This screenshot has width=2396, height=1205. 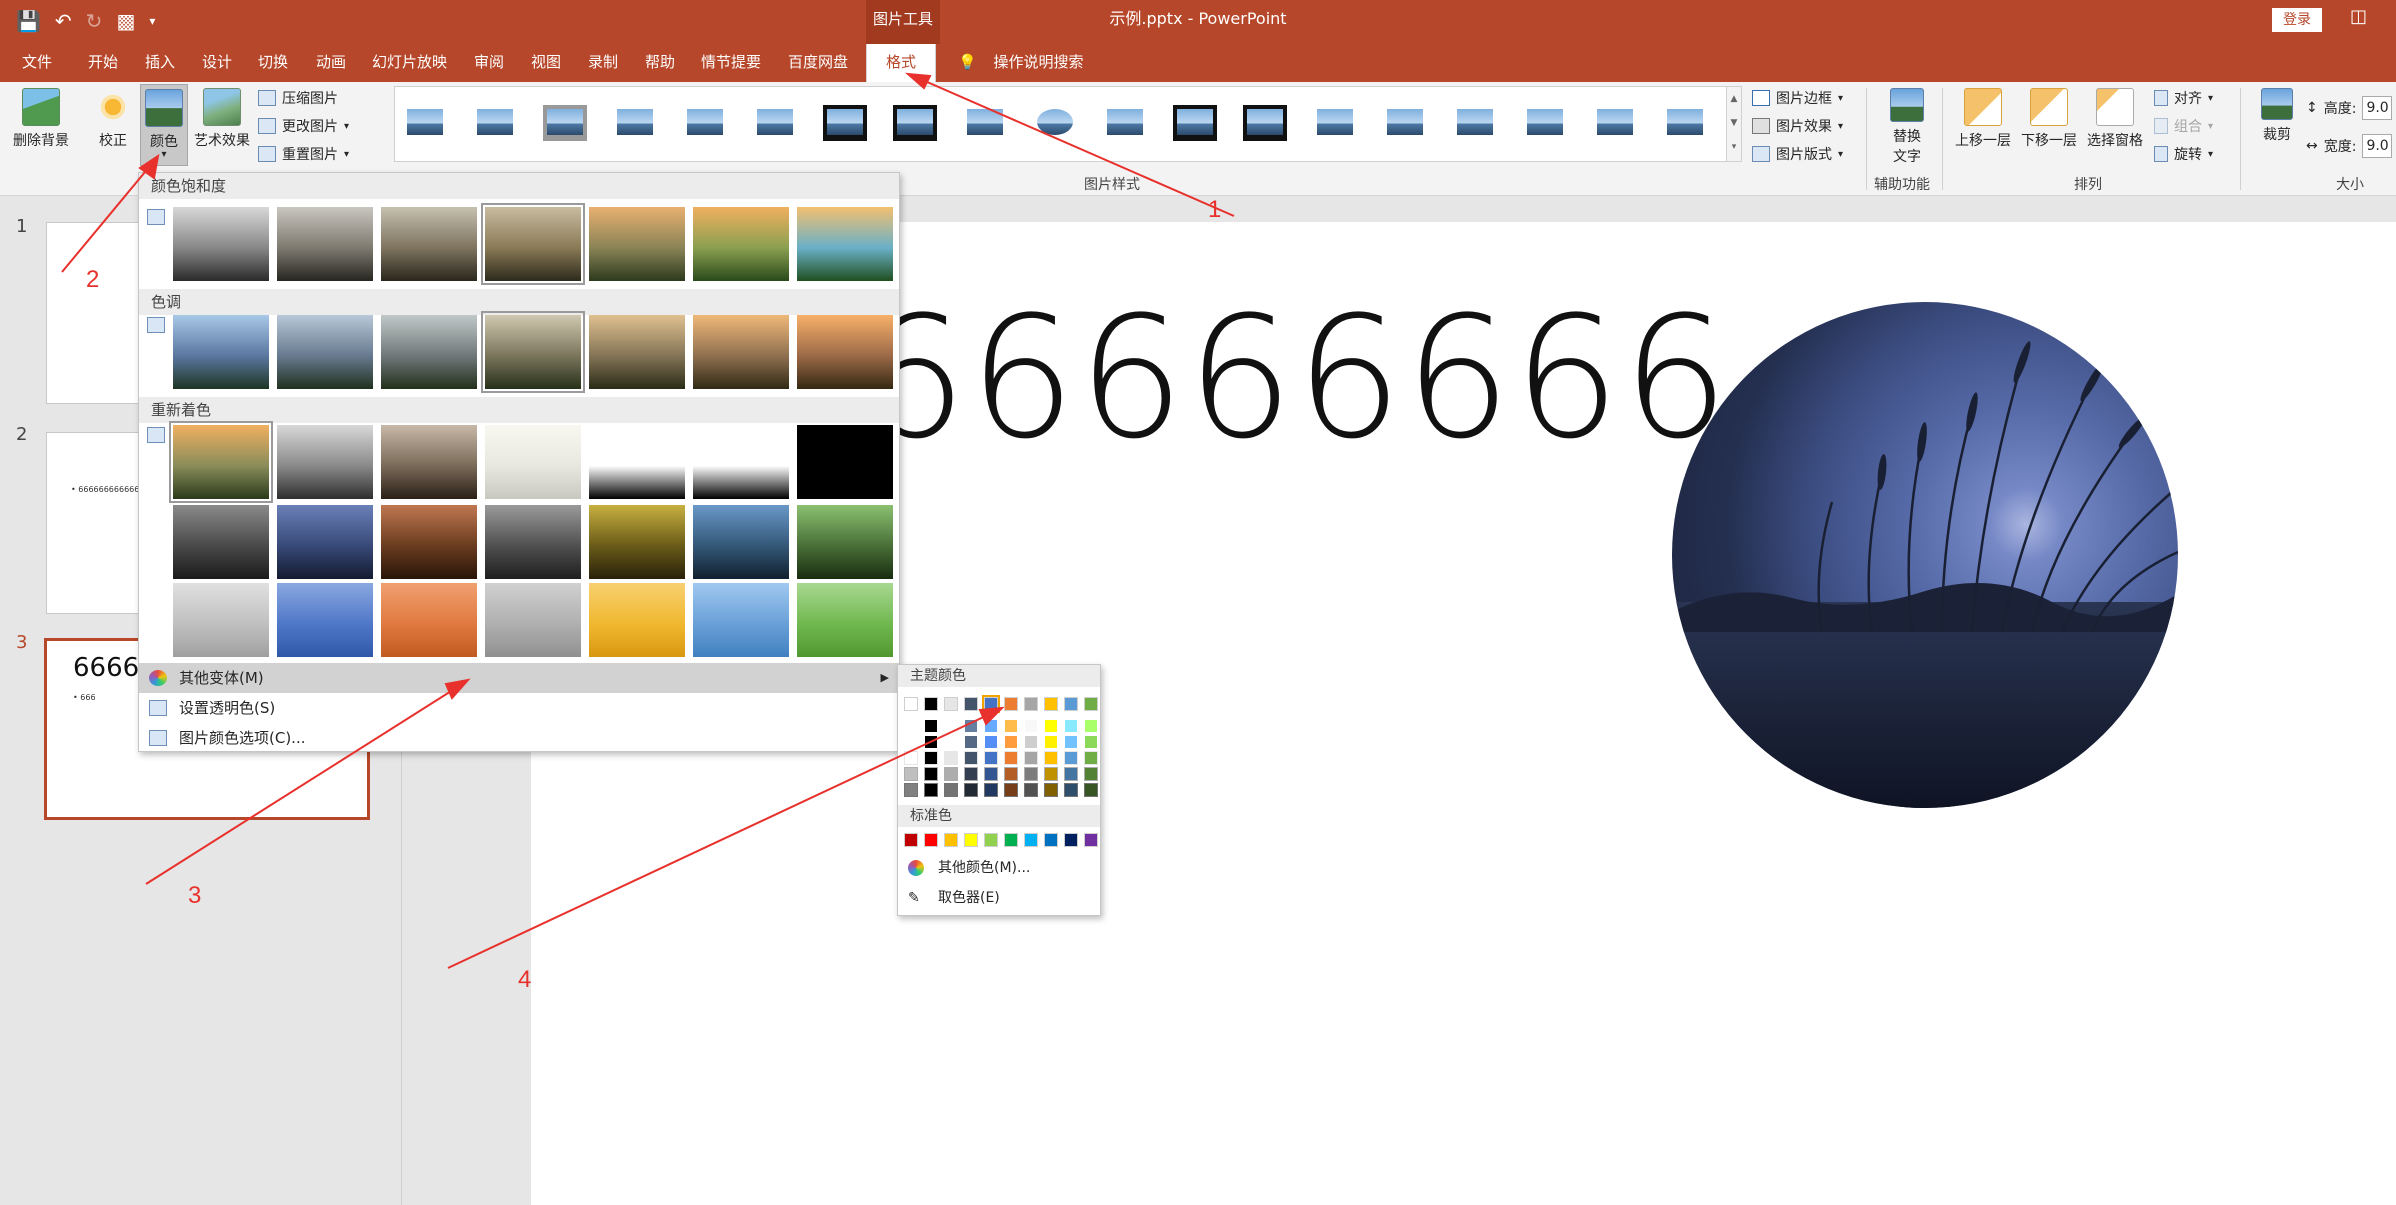 I want to click on tab-12: 情节提要, so click(x=731, y=63).